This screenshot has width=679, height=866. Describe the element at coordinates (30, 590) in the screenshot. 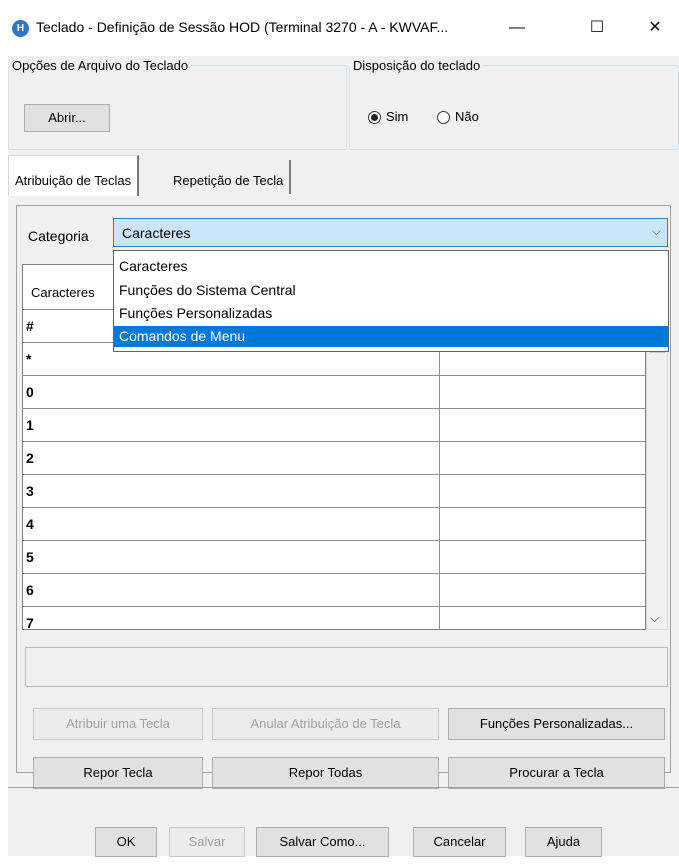

I see `key-cell: 6` at that location.